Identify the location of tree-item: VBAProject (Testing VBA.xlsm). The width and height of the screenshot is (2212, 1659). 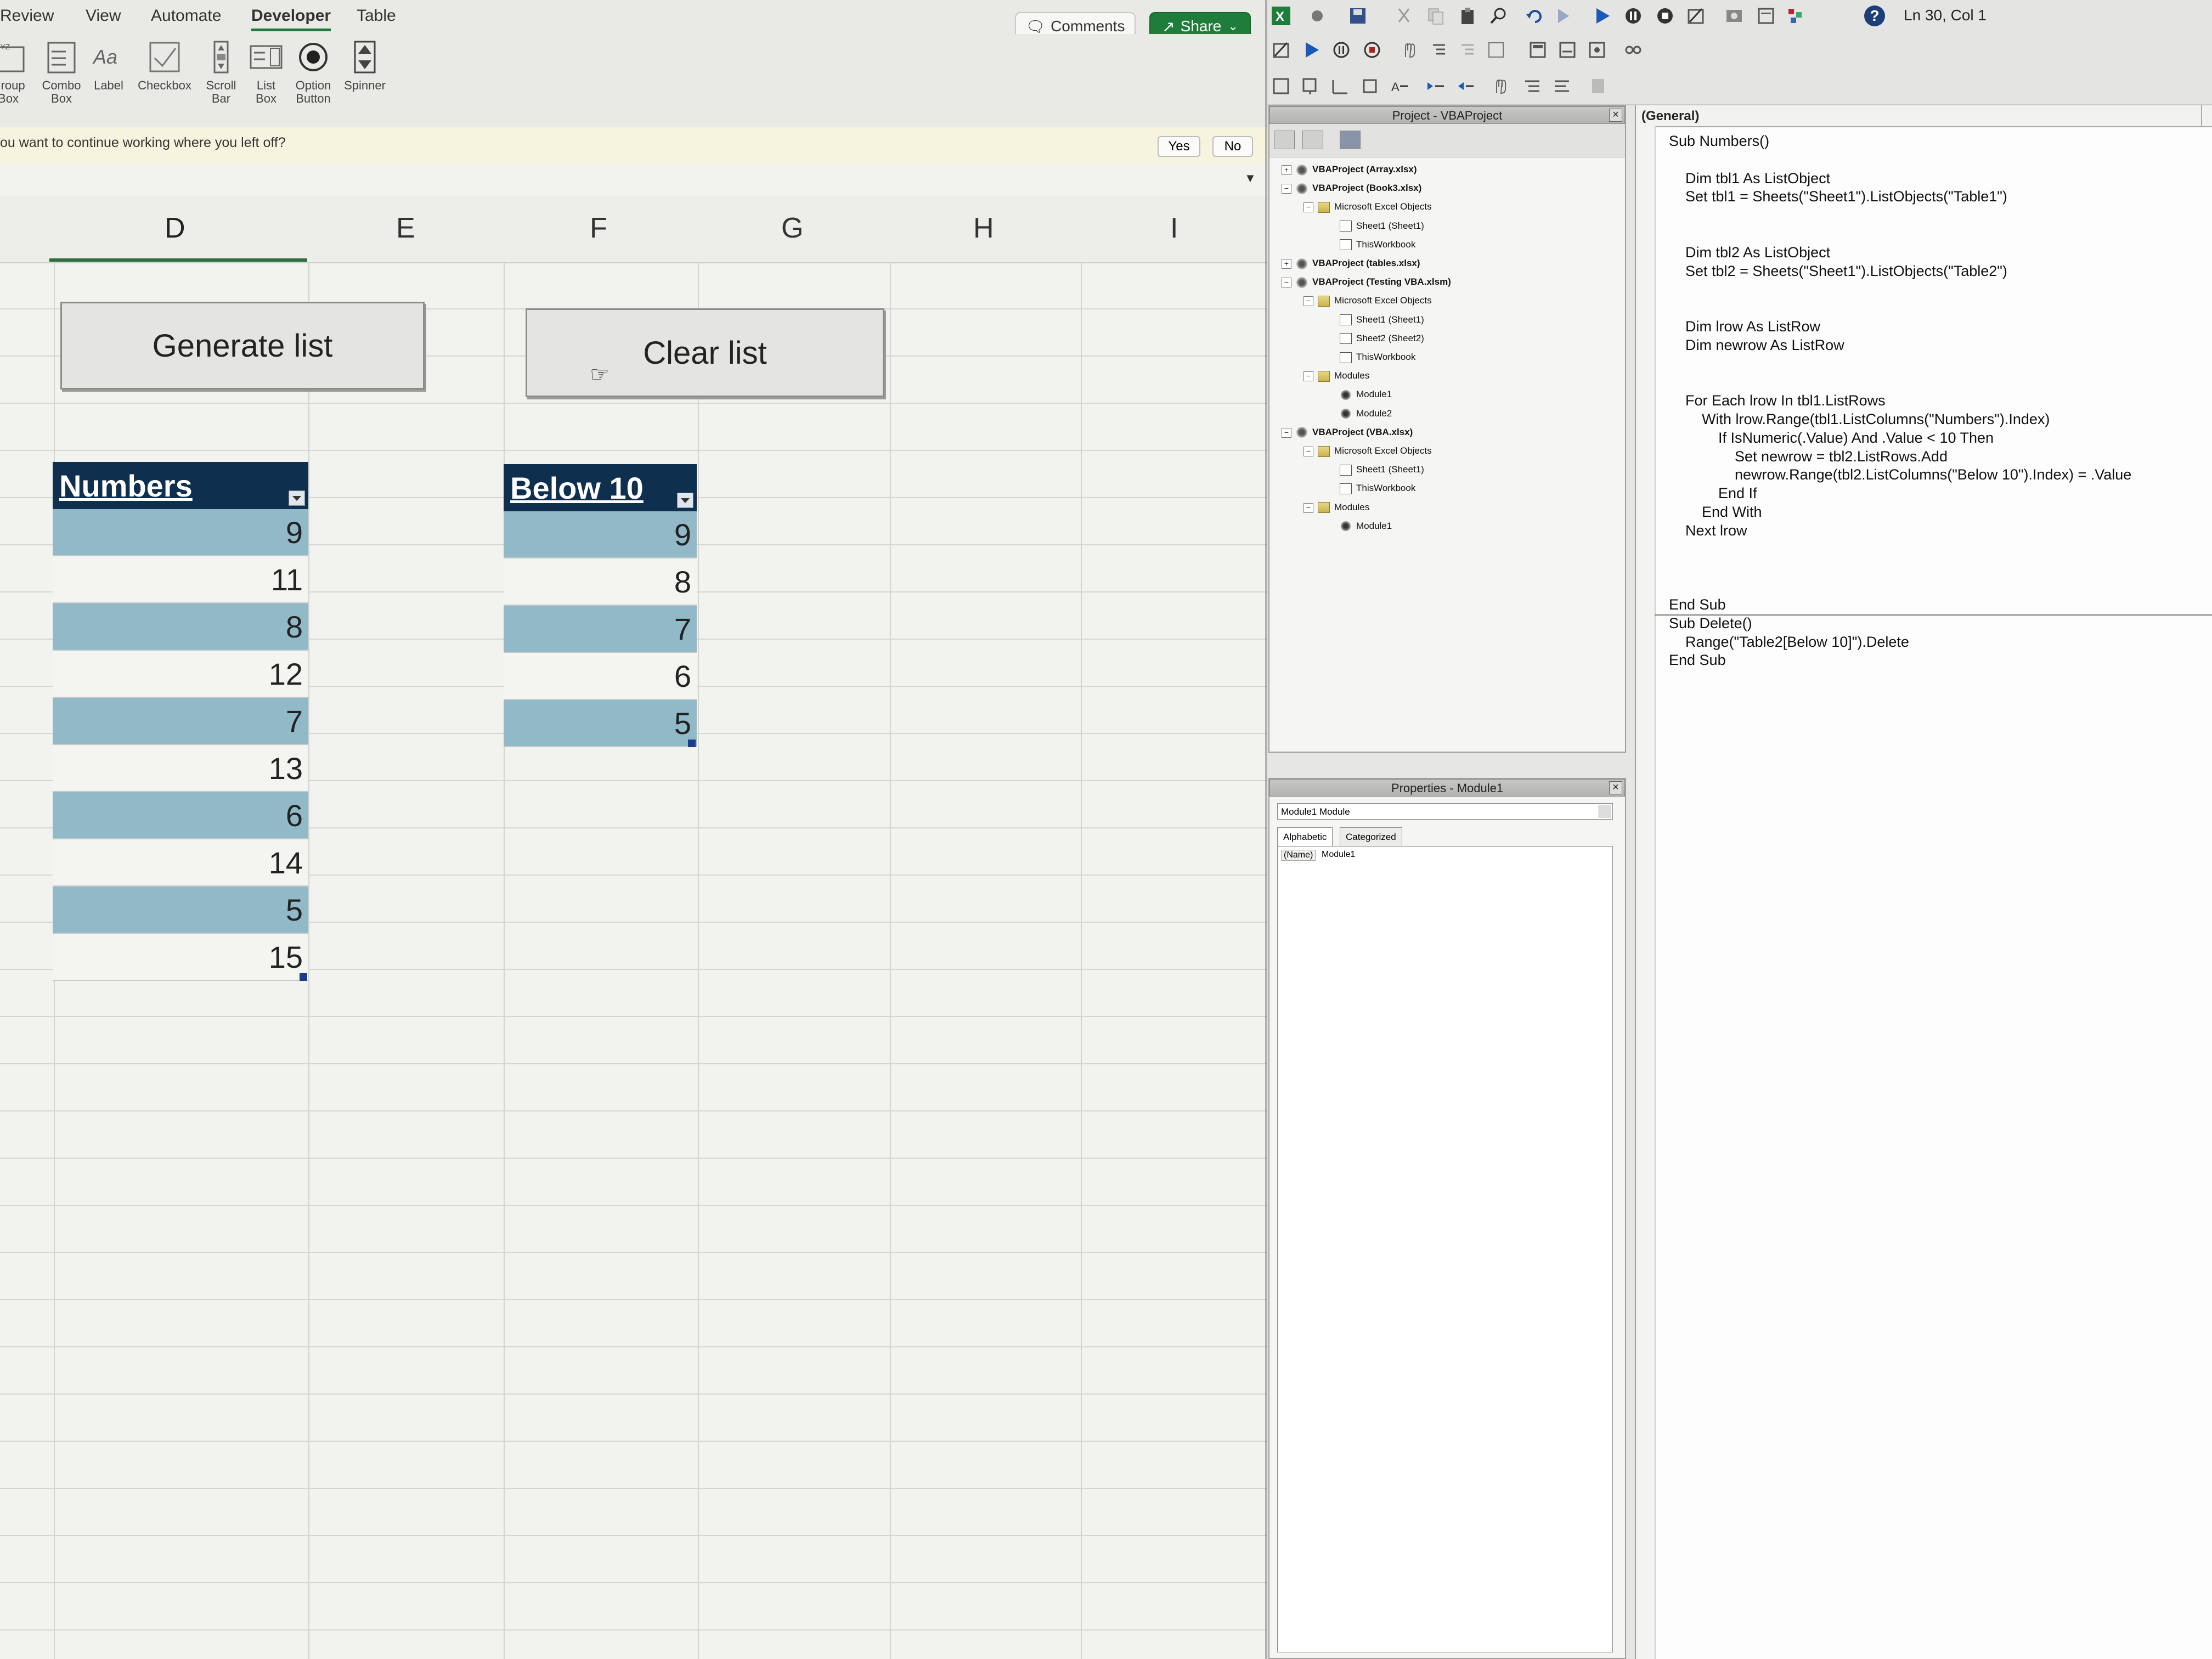
(1373, 282).